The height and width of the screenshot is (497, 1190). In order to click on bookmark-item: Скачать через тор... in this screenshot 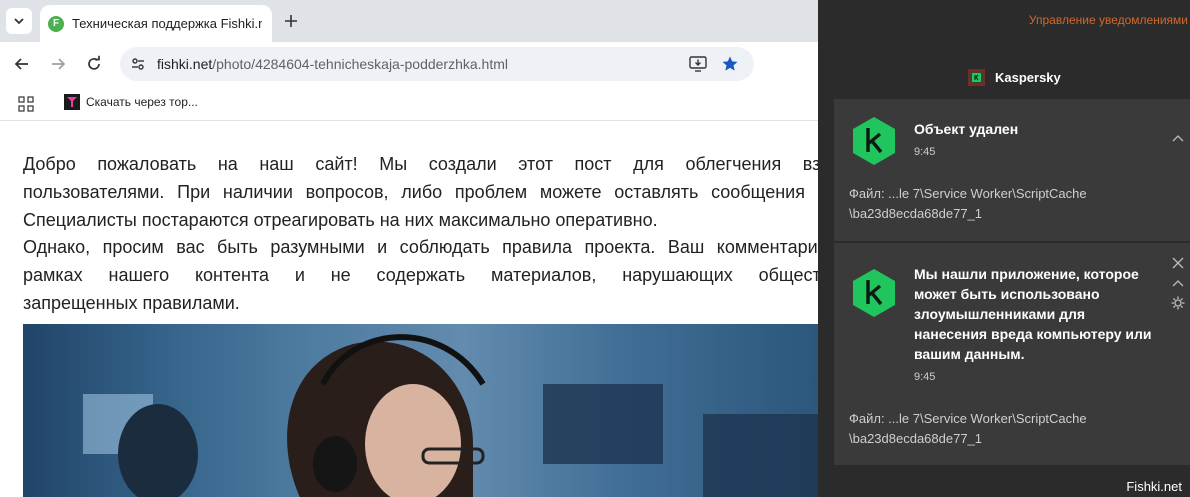, I will do `click(131, 102)`.